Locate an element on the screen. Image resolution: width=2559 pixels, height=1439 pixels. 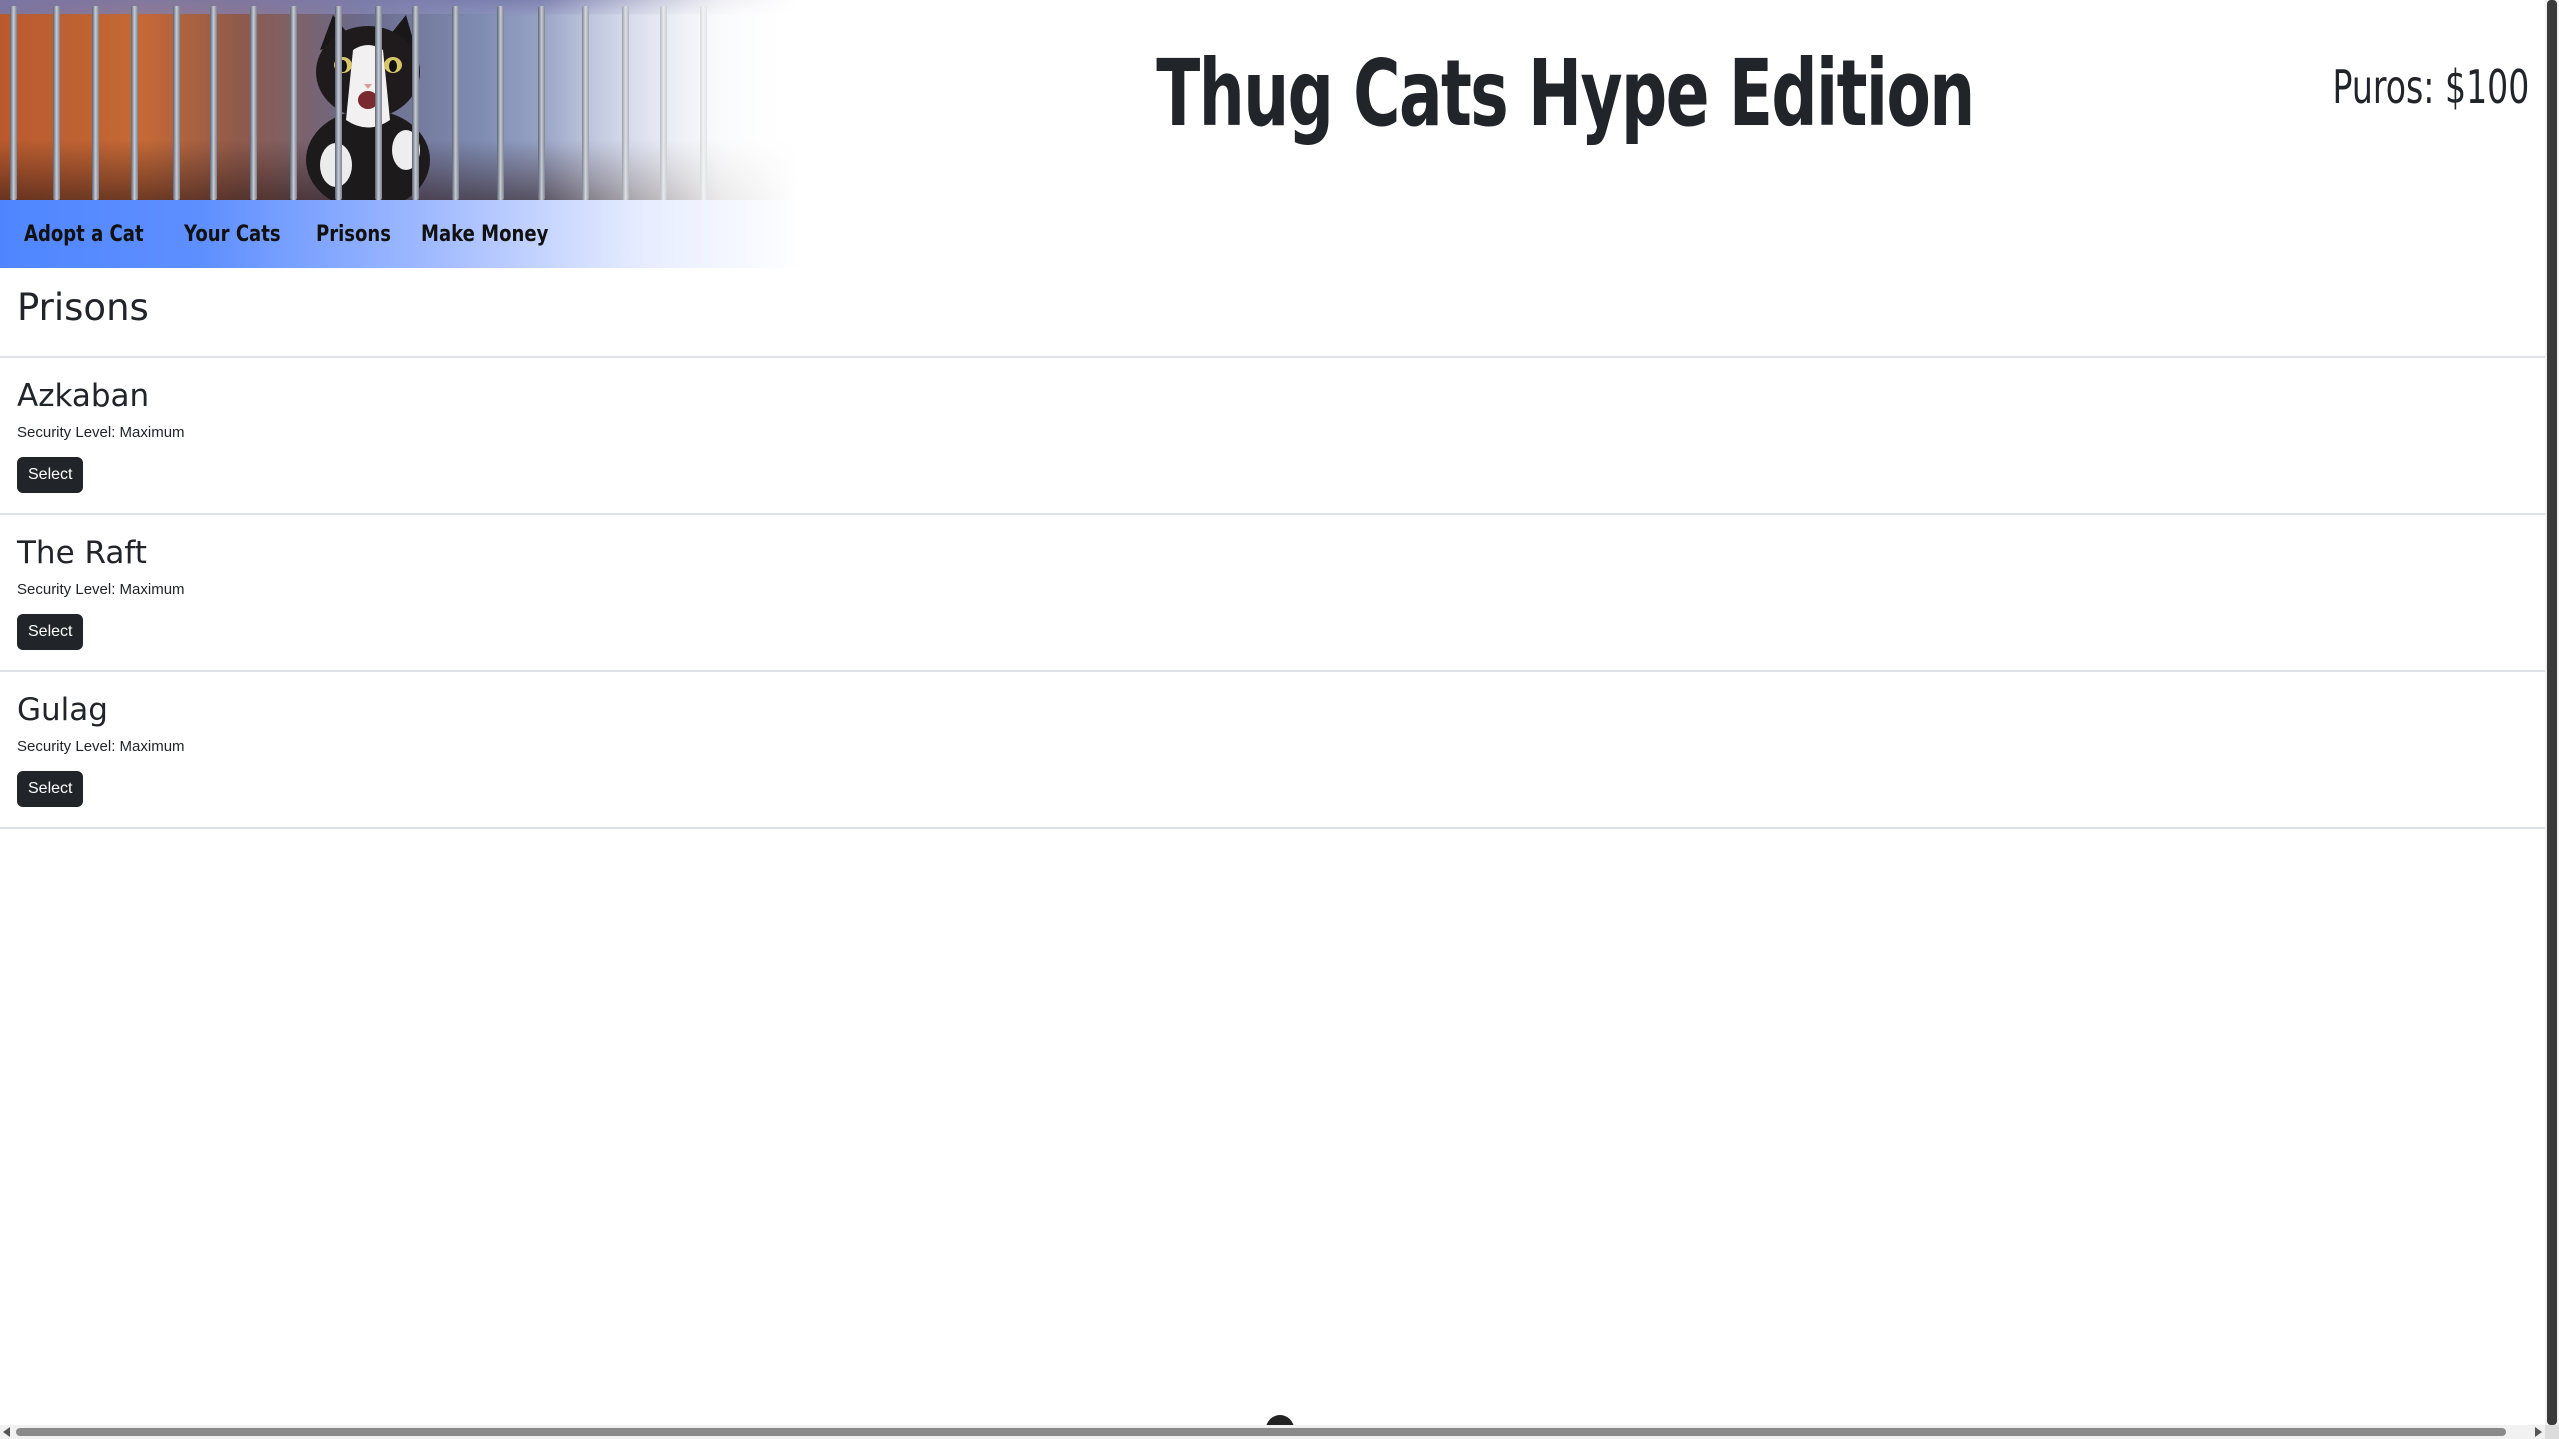
prison-name: Azkaban is located at coordinates (83, 396).